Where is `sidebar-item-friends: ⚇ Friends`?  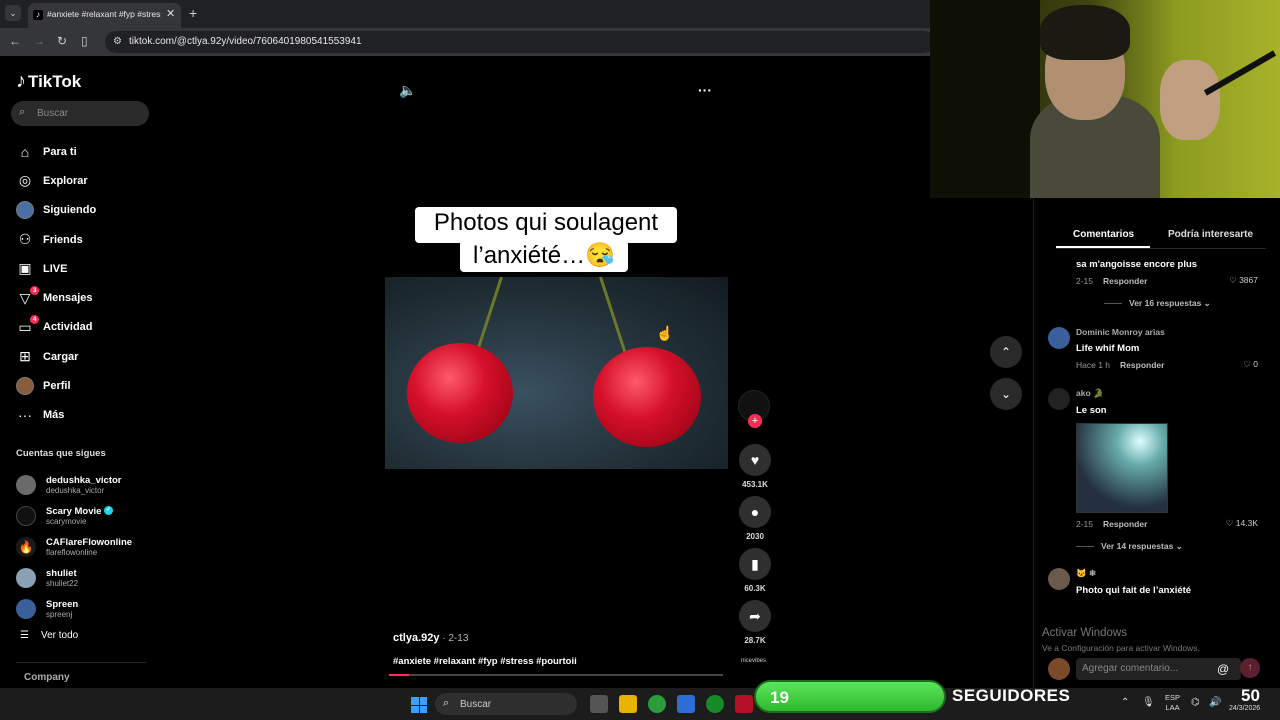 sidebar-item-friends: ⚇ Friends is located at coordinates (86, 239).